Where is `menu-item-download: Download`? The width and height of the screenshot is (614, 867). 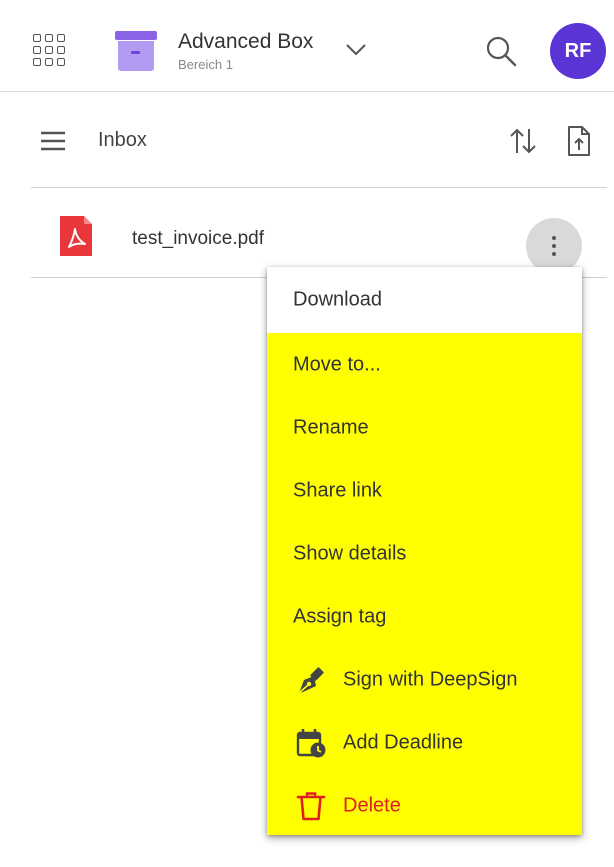 menu-item-download: Download is located at coordinates (424, 300).